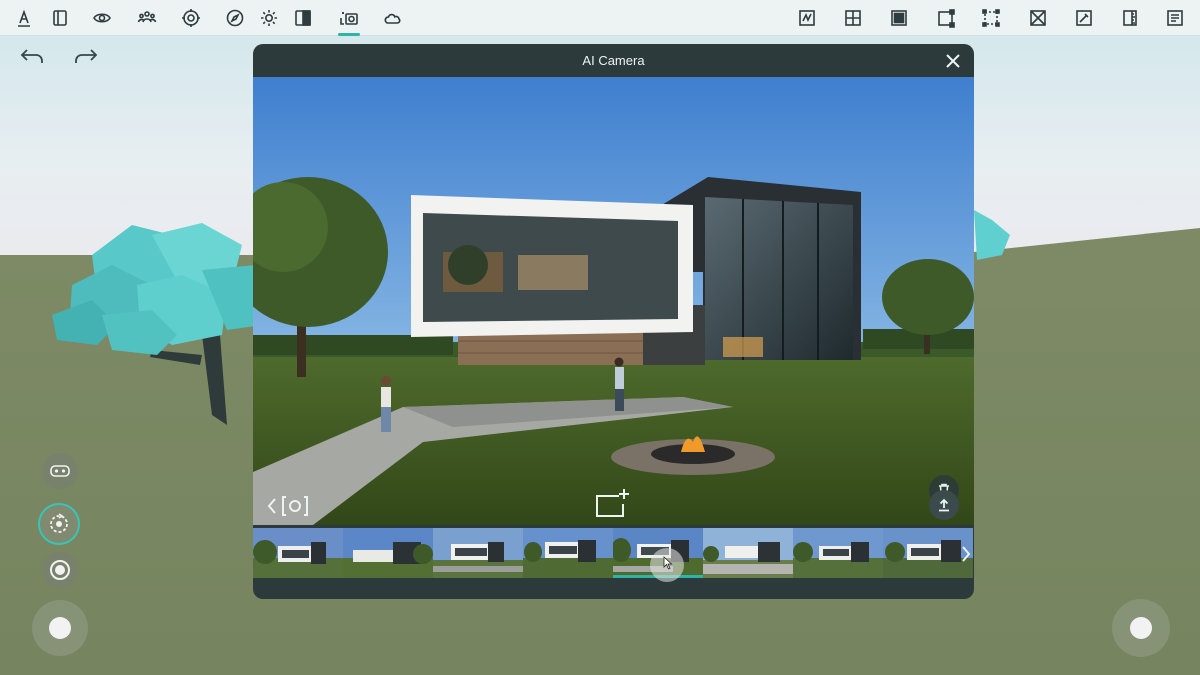  I want to click on close-button, so click(953, 61).